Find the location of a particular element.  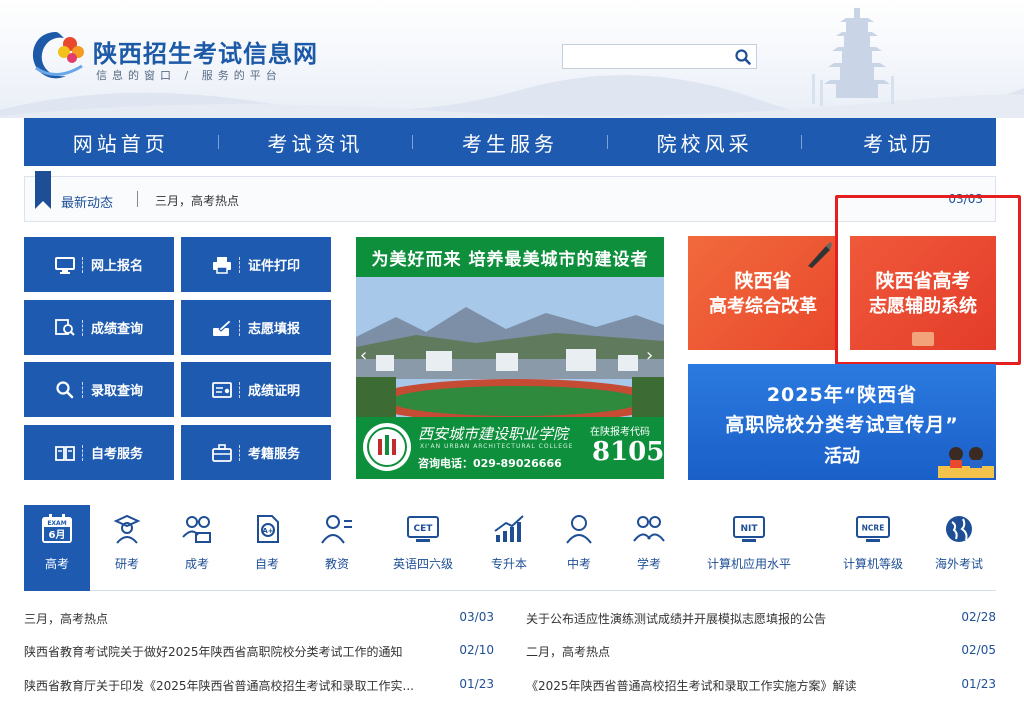

news-title: 《2025年陕西省普通高校招生考试和录取工作实施方案》解读 is located at coordinates (691, 685).